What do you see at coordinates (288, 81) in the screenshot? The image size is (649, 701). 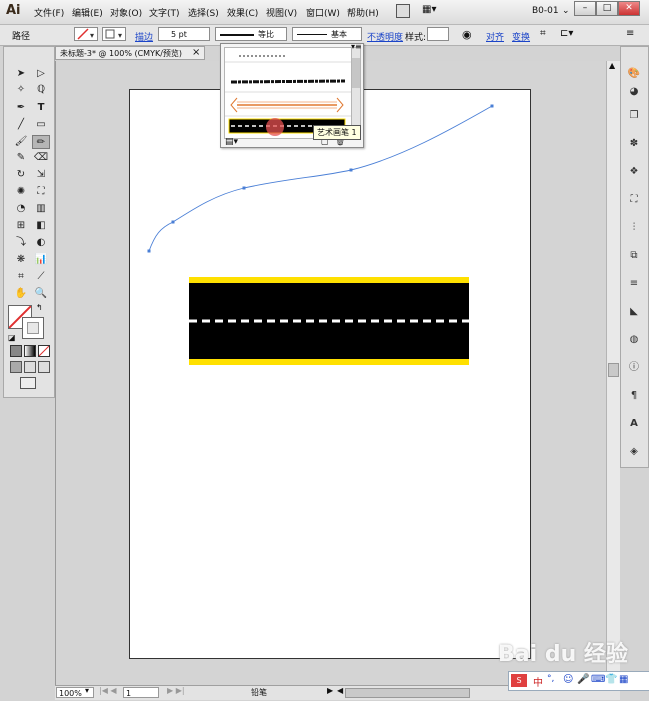 I see `brush-item-charcoal` at bounding box center [288, 81].